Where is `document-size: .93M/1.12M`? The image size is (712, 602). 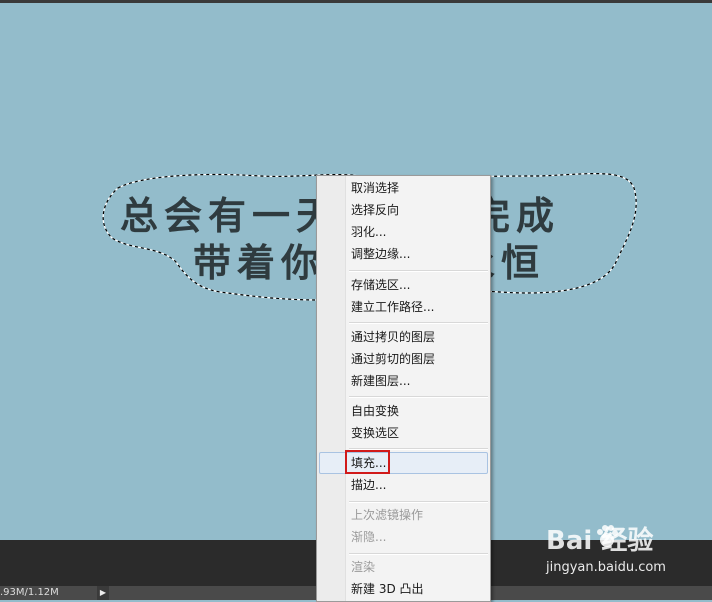 document-size: .93M/1.12M is located at coordinates (29, 592).